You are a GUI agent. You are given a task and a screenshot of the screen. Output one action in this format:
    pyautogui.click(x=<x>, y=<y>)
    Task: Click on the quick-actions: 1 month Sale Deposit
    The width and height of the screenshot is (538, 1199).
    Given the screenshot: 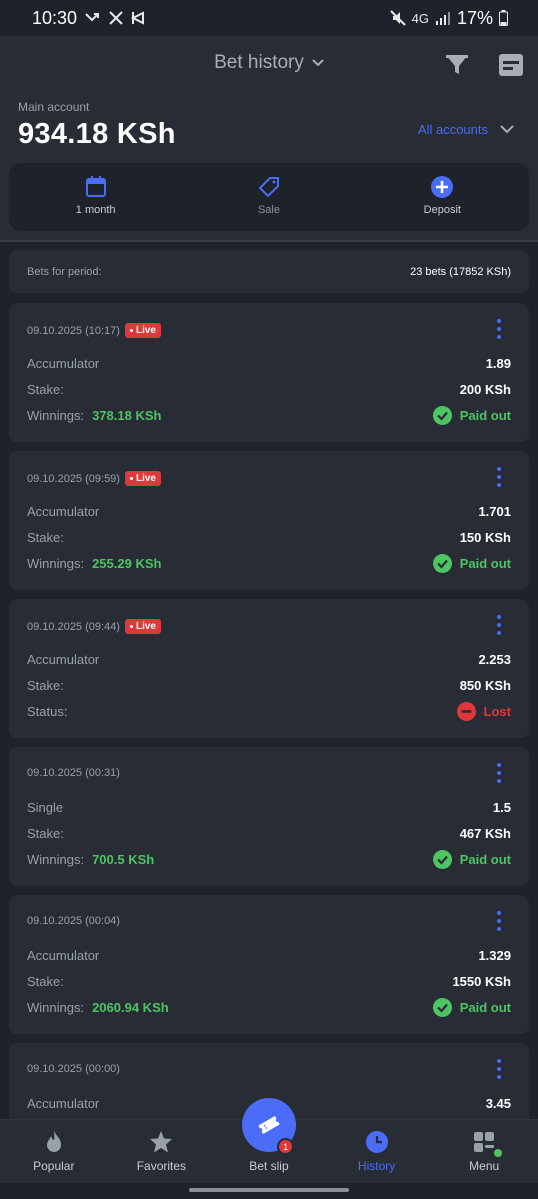 What is the action you would take?
    pyautogui.click(x=269, y=197)
    